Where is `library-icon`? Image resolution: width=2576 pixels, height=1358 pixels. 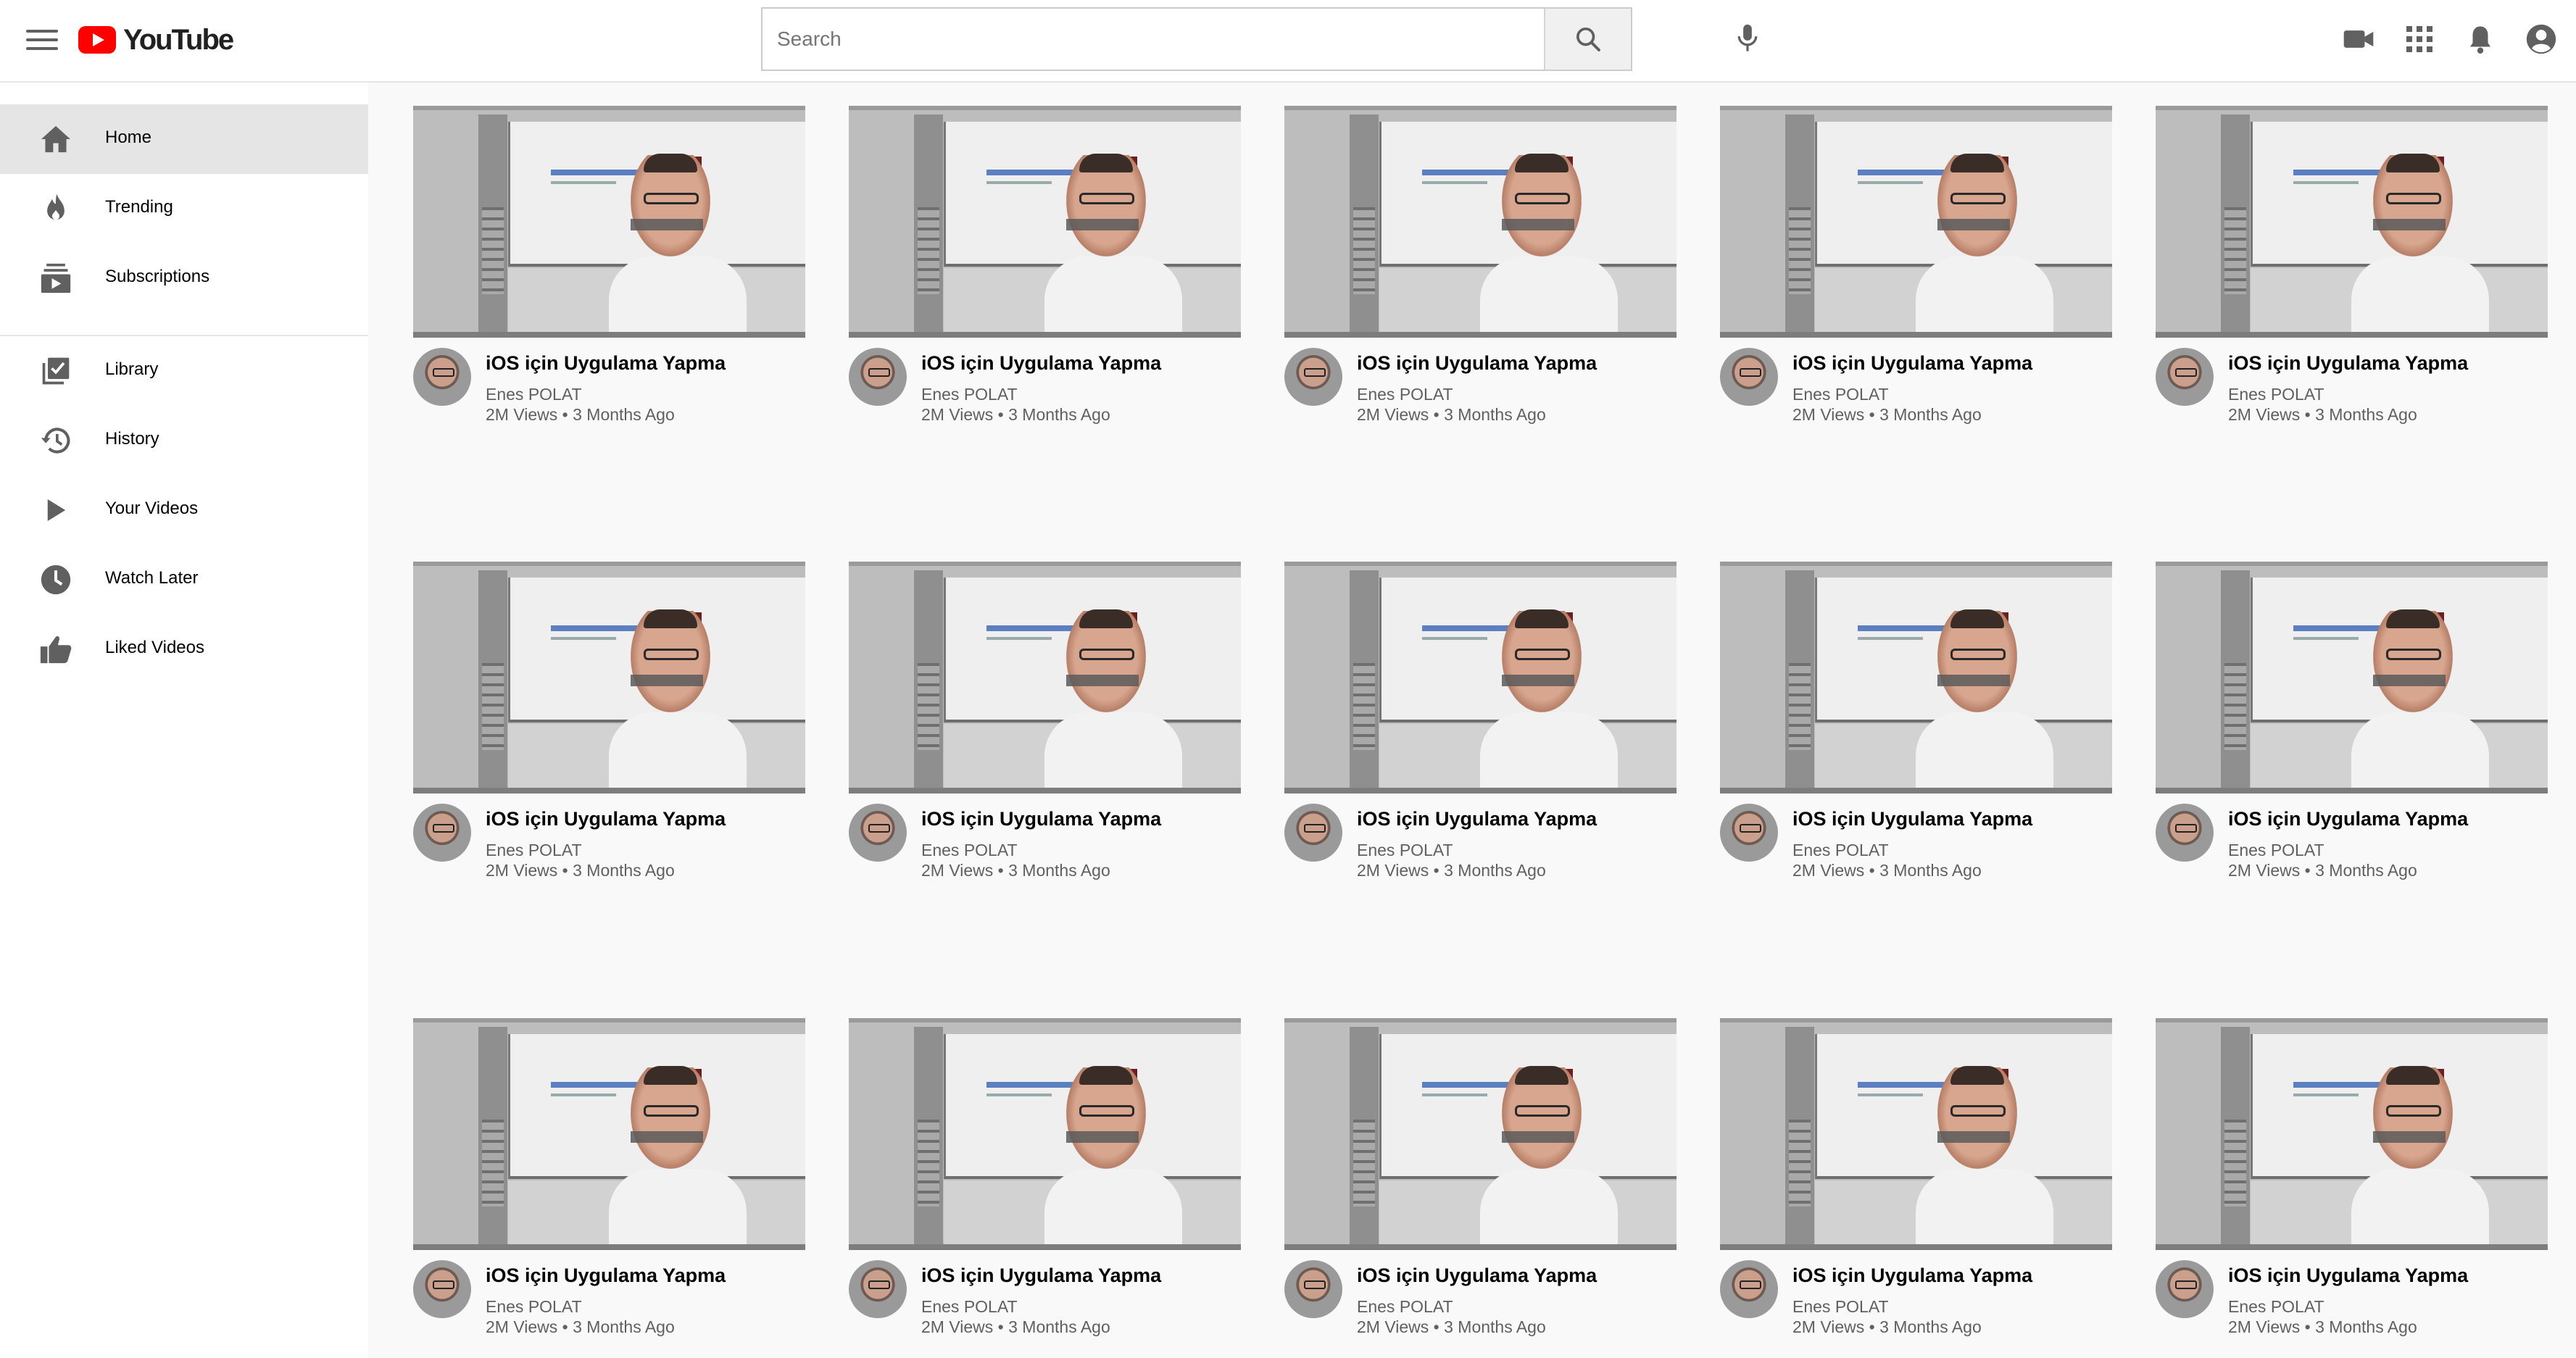 library-icon is located at coordinates (56, 371).